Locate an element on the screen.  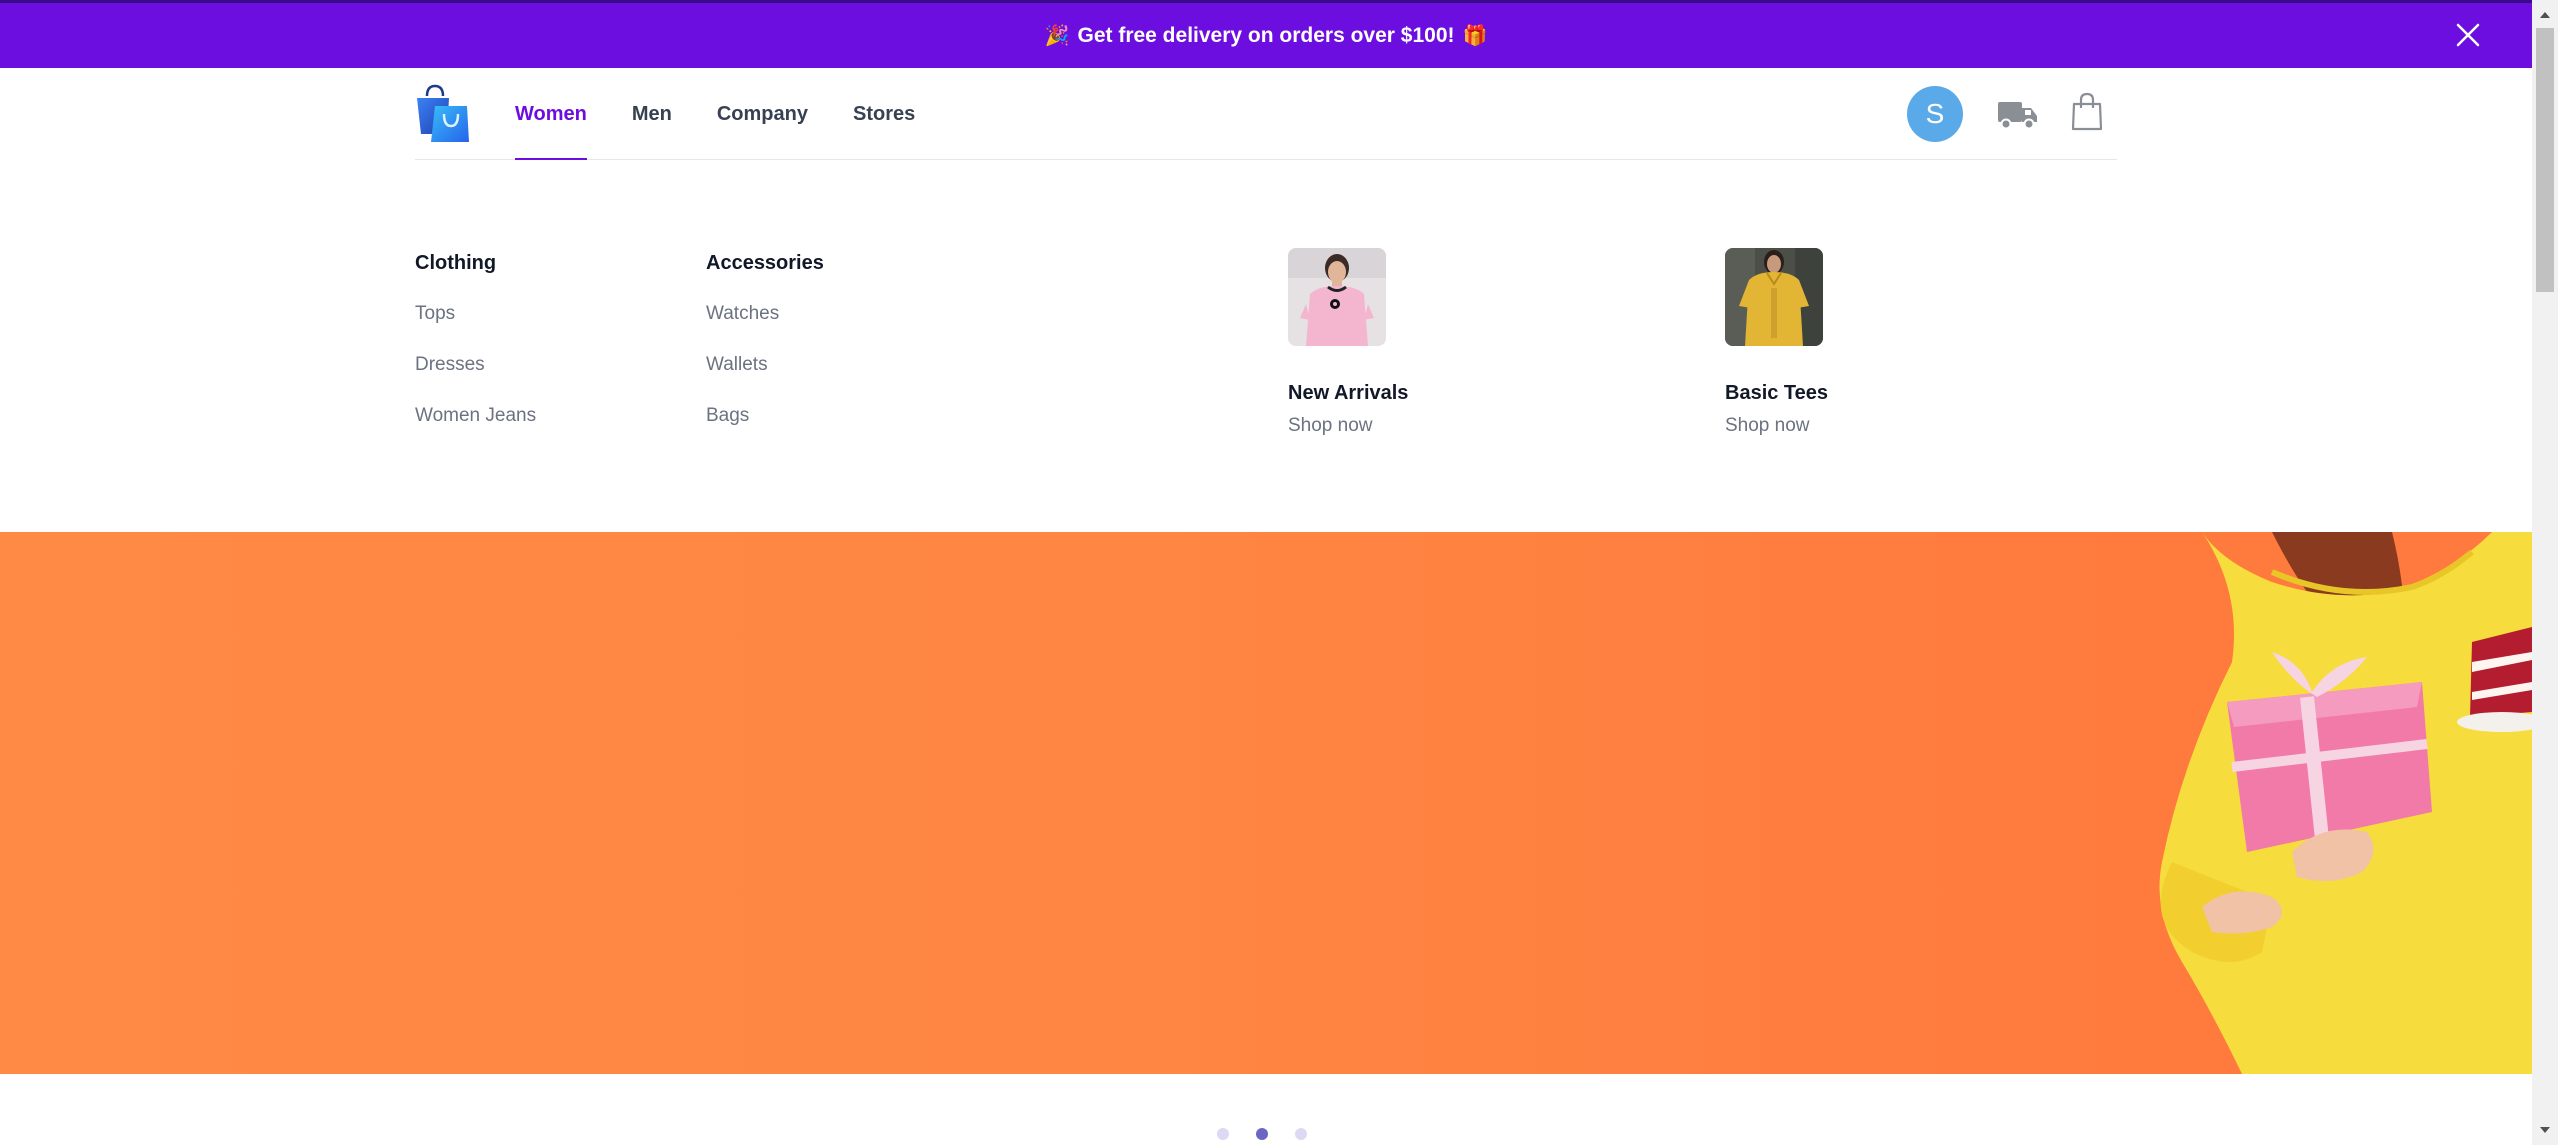
nav-men: Men is located at coordinates (652, 114).